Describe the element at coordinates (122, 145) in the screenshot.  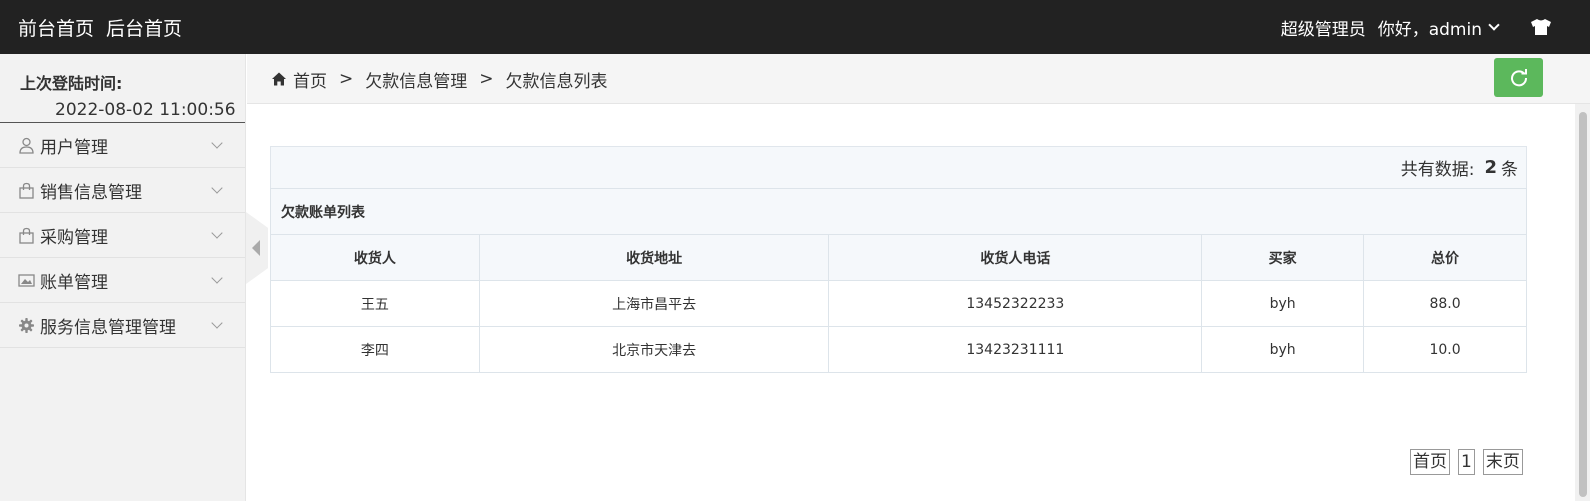
I see `sidebar-item-user-management: 用户管理` at that location.